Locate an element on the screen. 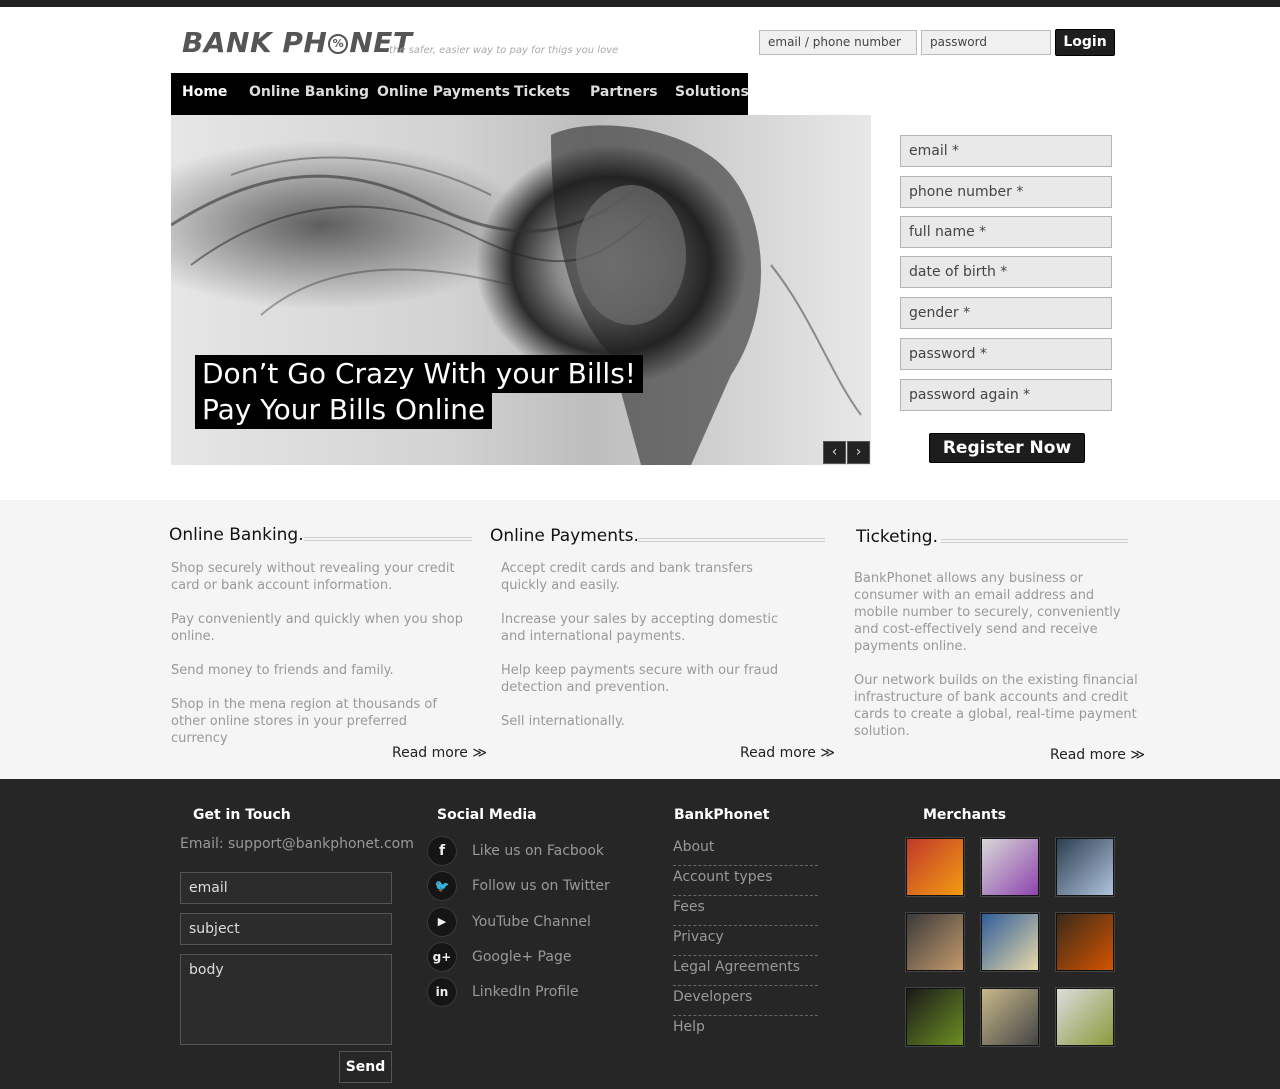 This screenshot has width=1280, height=1089. footer-social-title: Social Media is located at coordinates (487, 815).